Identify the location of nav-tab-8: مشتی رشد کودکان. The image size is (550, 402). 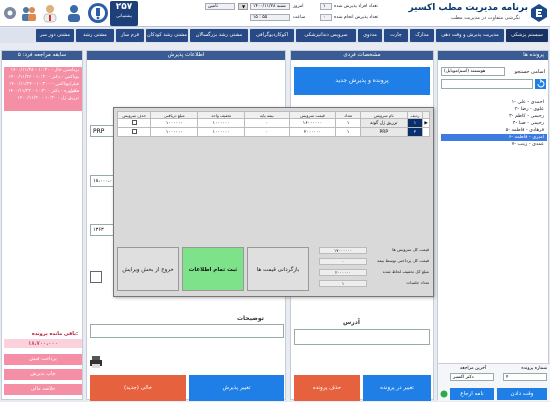
(167, 35).